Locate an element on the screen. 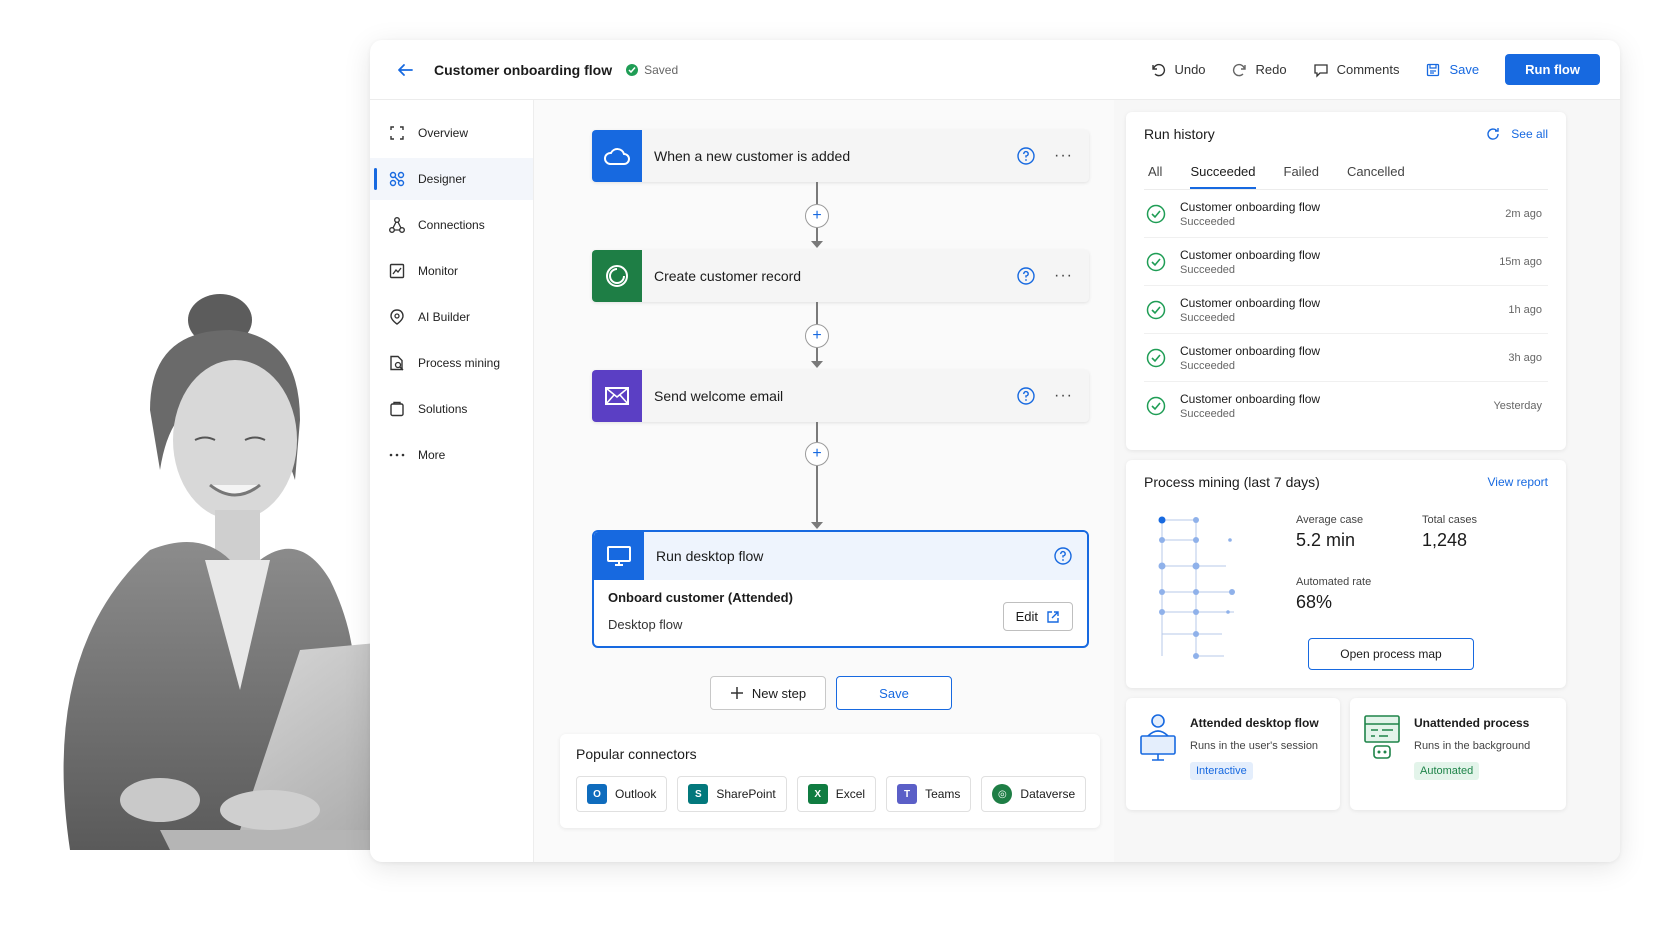  canvas-save-button: Save is located at coordinates (894, 693).